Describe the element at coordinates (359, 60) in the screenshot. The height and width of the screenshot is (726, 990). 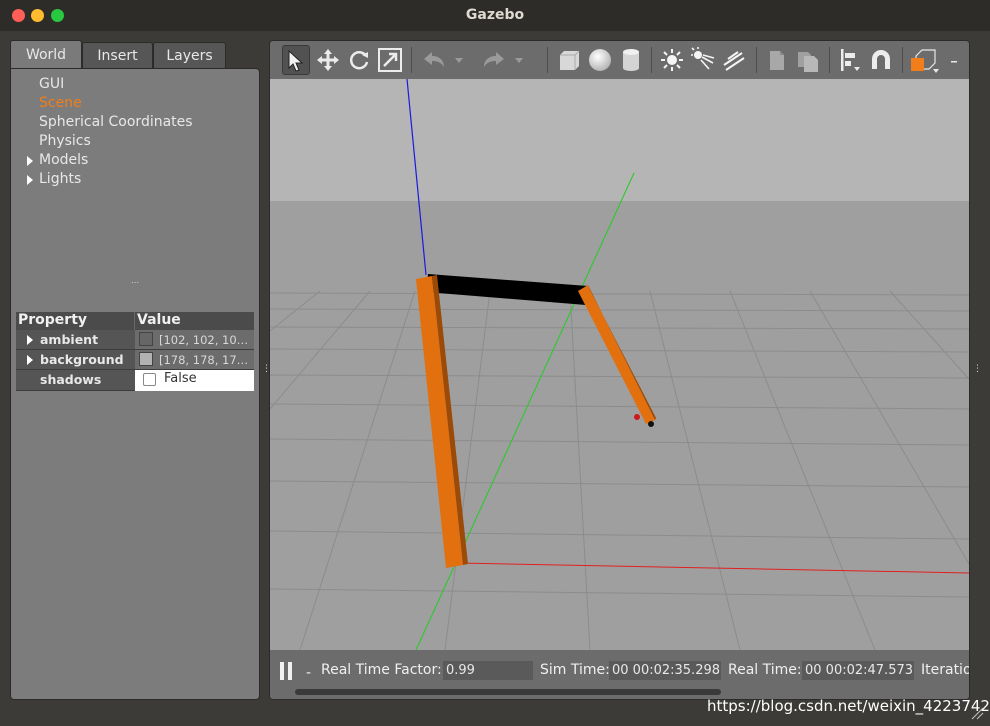
I see `rotate-icon` at that location.